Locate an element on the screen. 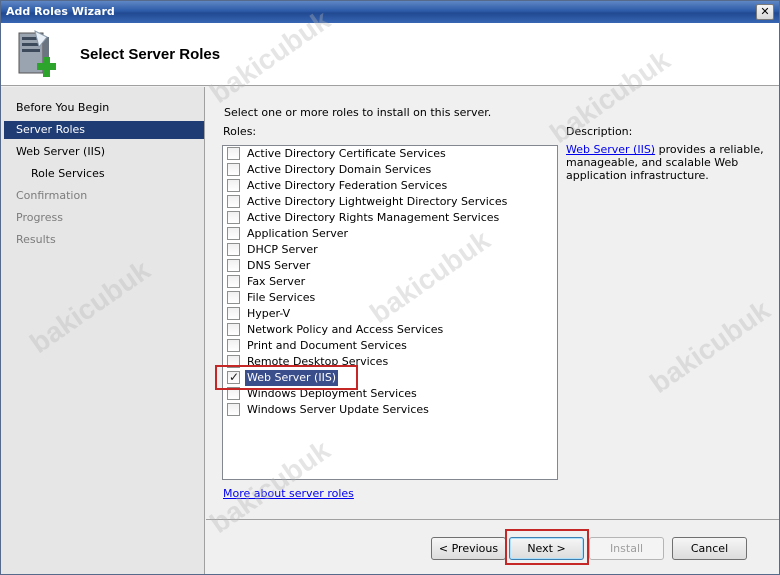 The height and width of the screenshot is (575, 780). role-label: Hyper-V is located at coordinates (269, 313).